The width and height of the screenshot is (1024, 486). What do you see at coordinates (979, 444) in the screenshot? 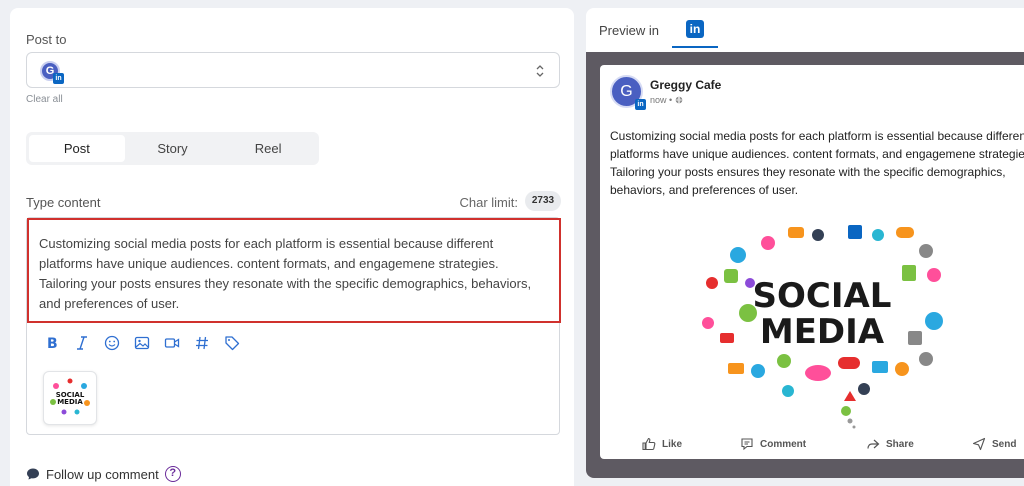
I see `send-icon` at bounding box center [979, 444].